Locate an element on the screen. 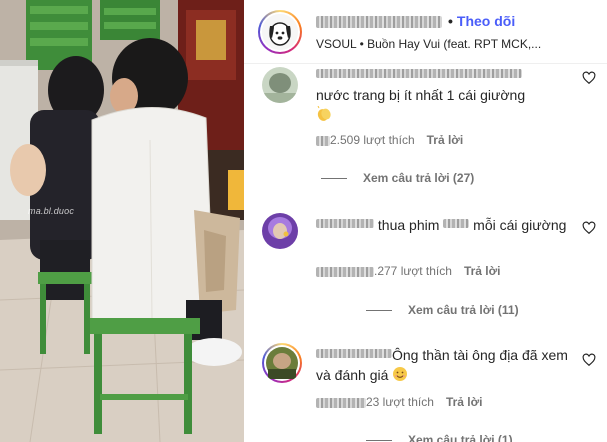 The image size is (607, 442). likes-count: .277 lượt thích is located at coordinates (413, 271).